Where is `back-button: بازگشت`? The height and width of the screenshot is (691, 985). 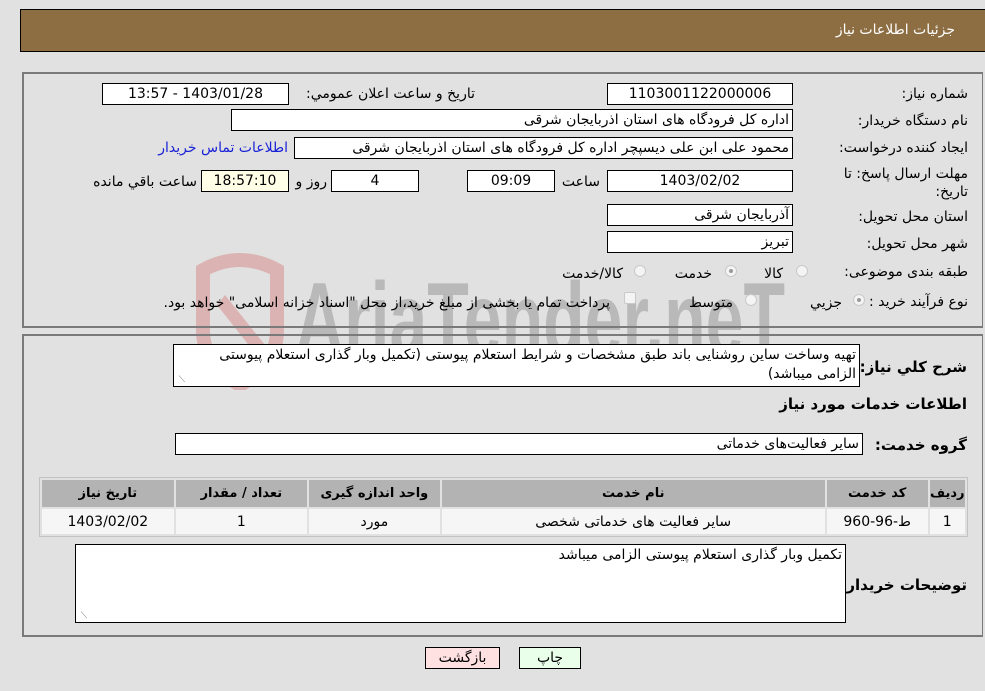
back-button: بازگشت is located at coordinates (462, 658).